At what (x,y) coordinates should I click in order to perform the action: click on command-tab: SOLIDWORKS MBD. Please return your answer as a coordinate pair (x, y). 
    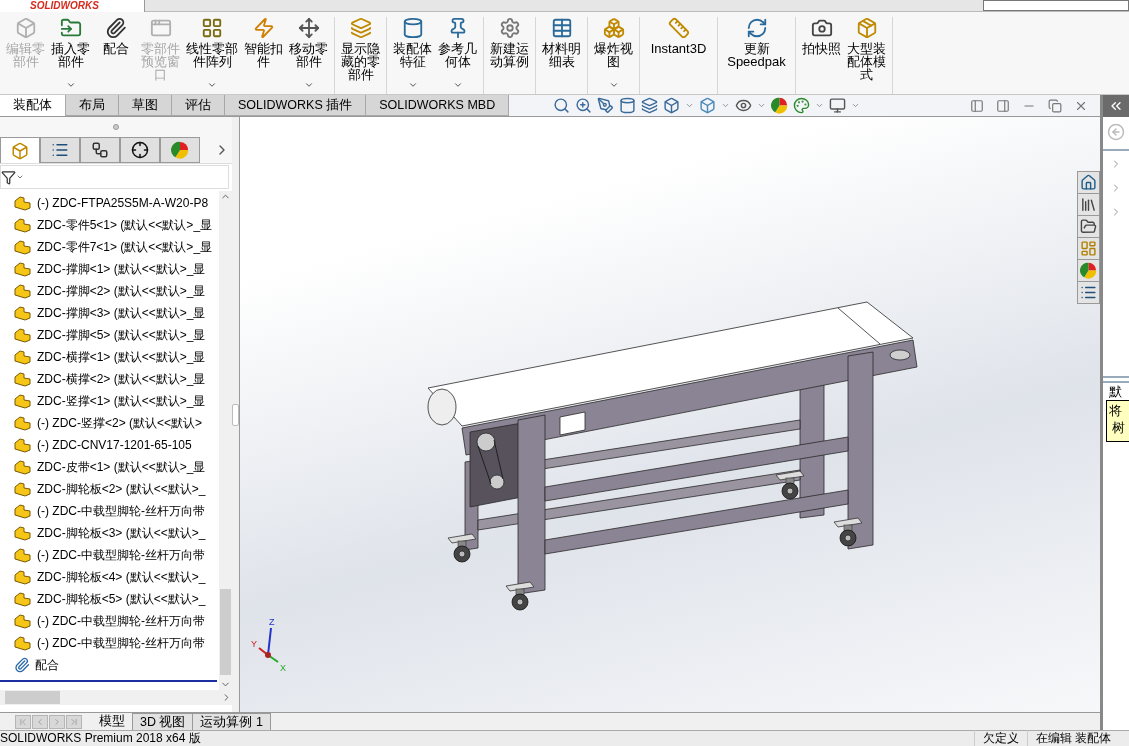
    Looking at the image, I should click on (438, 105).